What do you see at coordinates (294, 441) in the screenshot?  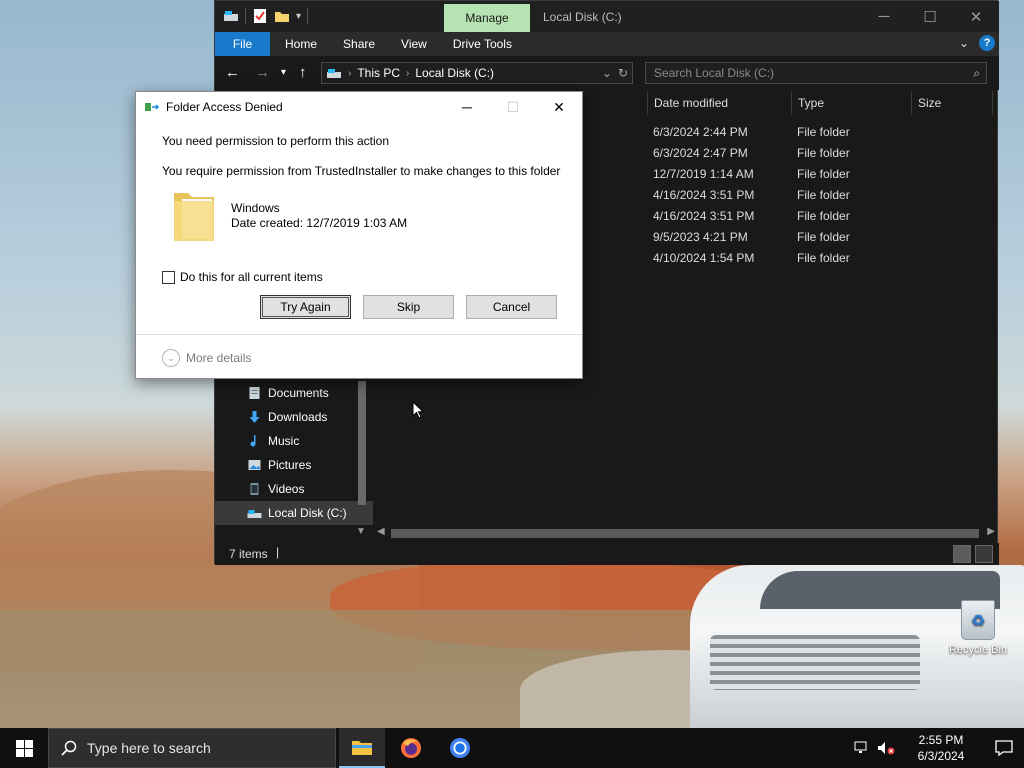 I see `sidebar-item-music: Music` at bounding box center [294, 441].